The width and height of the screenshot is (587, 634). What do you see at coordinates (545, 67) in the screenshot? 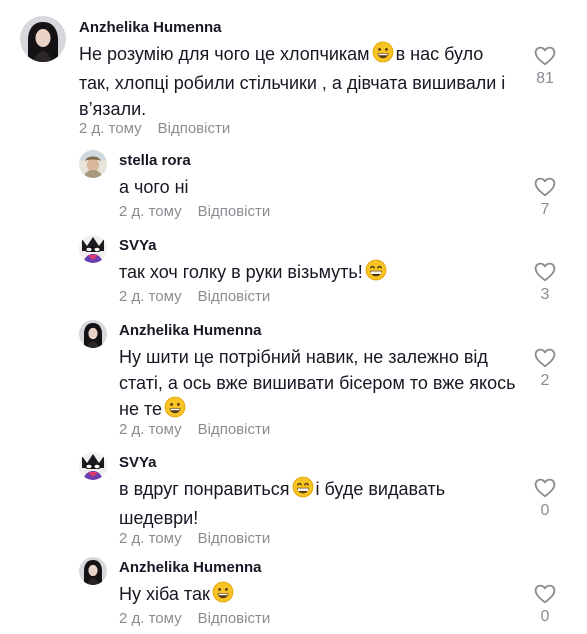
I see `like-button: 81` at bounding box center [545, 67].